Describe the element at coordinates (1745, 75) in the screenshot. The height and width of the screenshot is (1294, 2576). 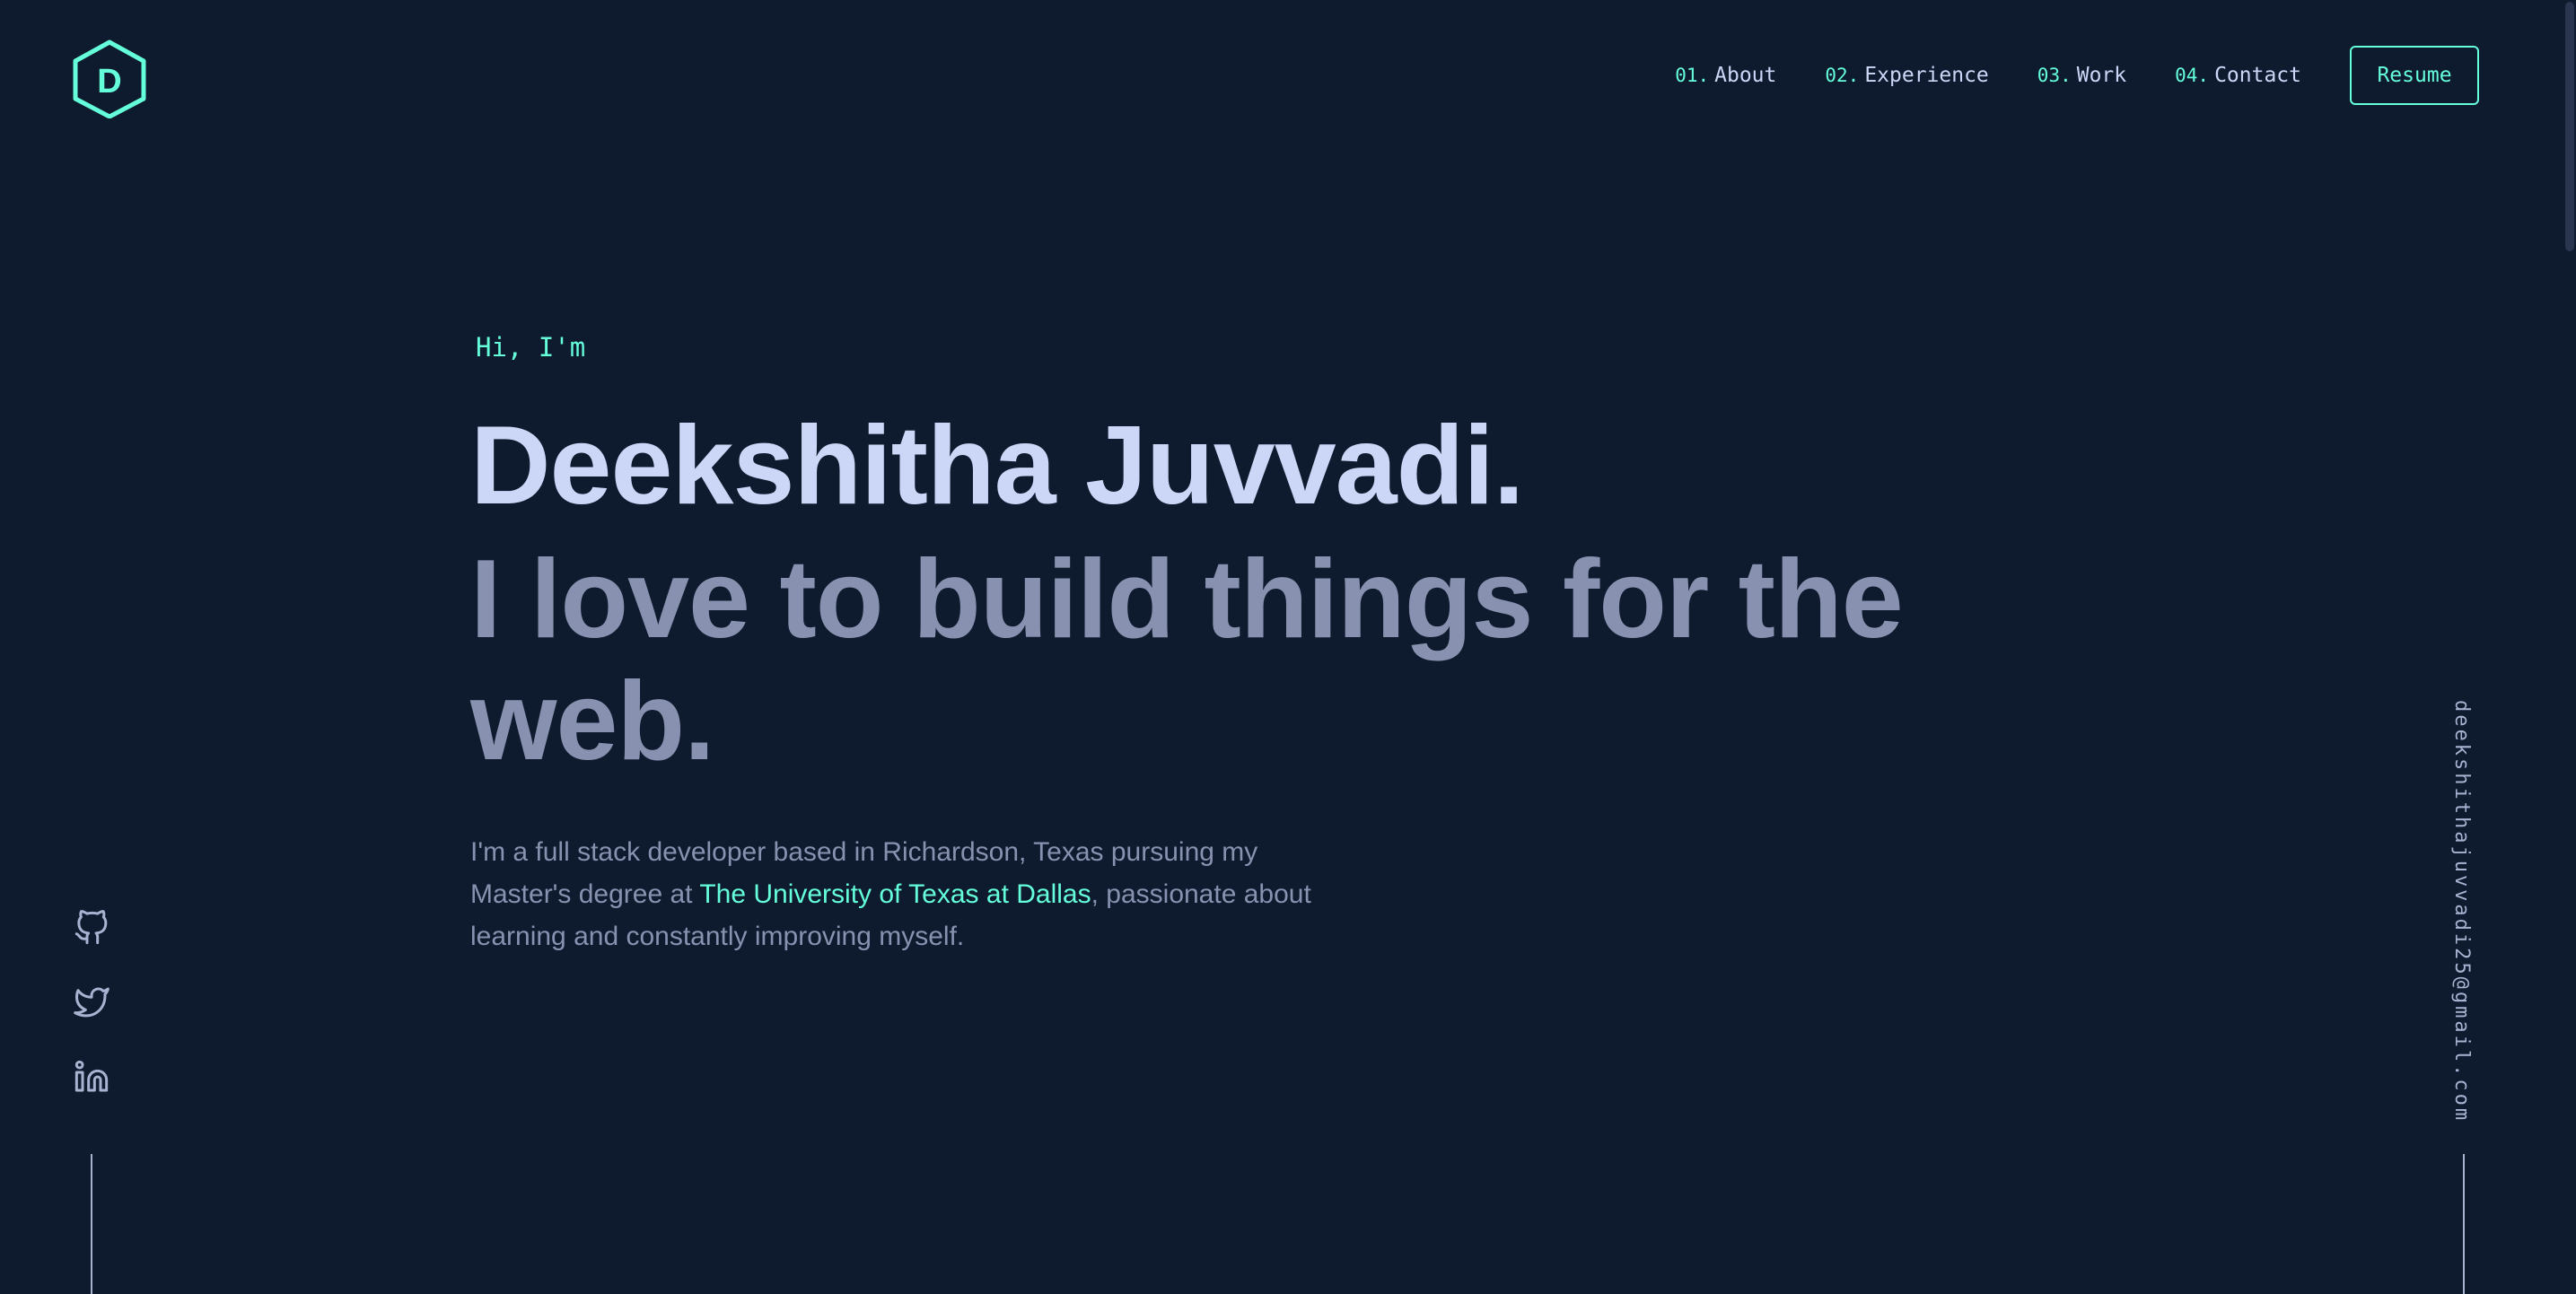
I see `nav-label: About` at that location.